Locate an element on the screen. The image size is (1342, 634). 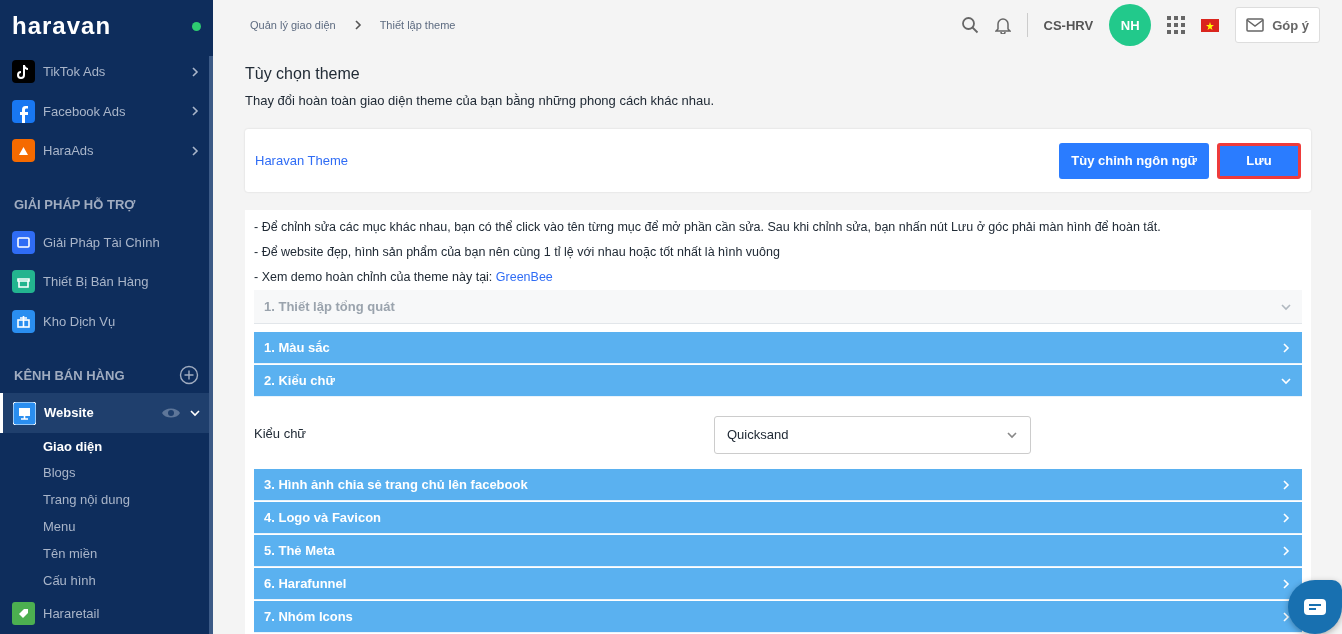
page-title: Tùy chọn theme is located at coordinates (303, 73).